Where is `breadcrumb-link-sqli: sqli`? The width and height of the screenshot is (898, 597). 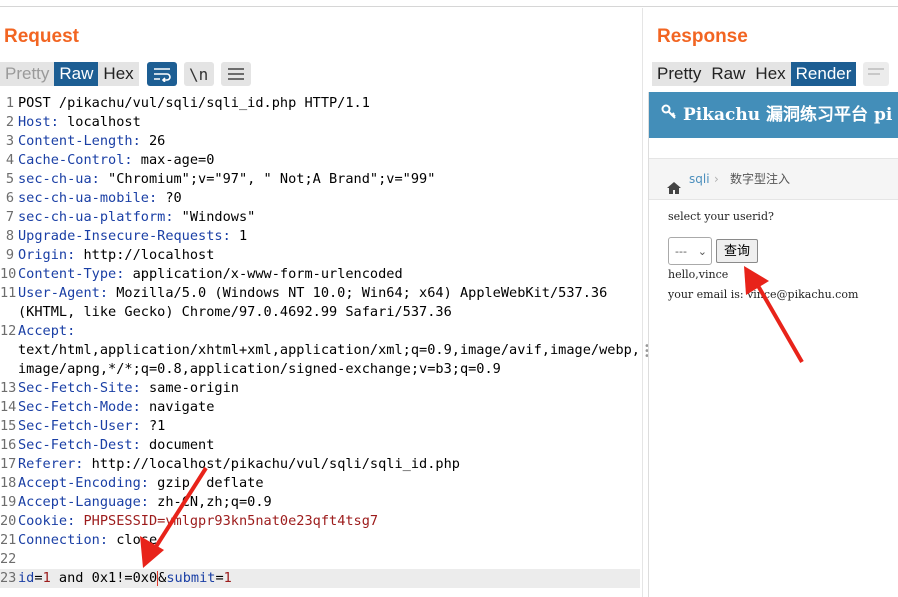 breadcrumb-link-sqli: sqli is located at coordinates (699, 179).